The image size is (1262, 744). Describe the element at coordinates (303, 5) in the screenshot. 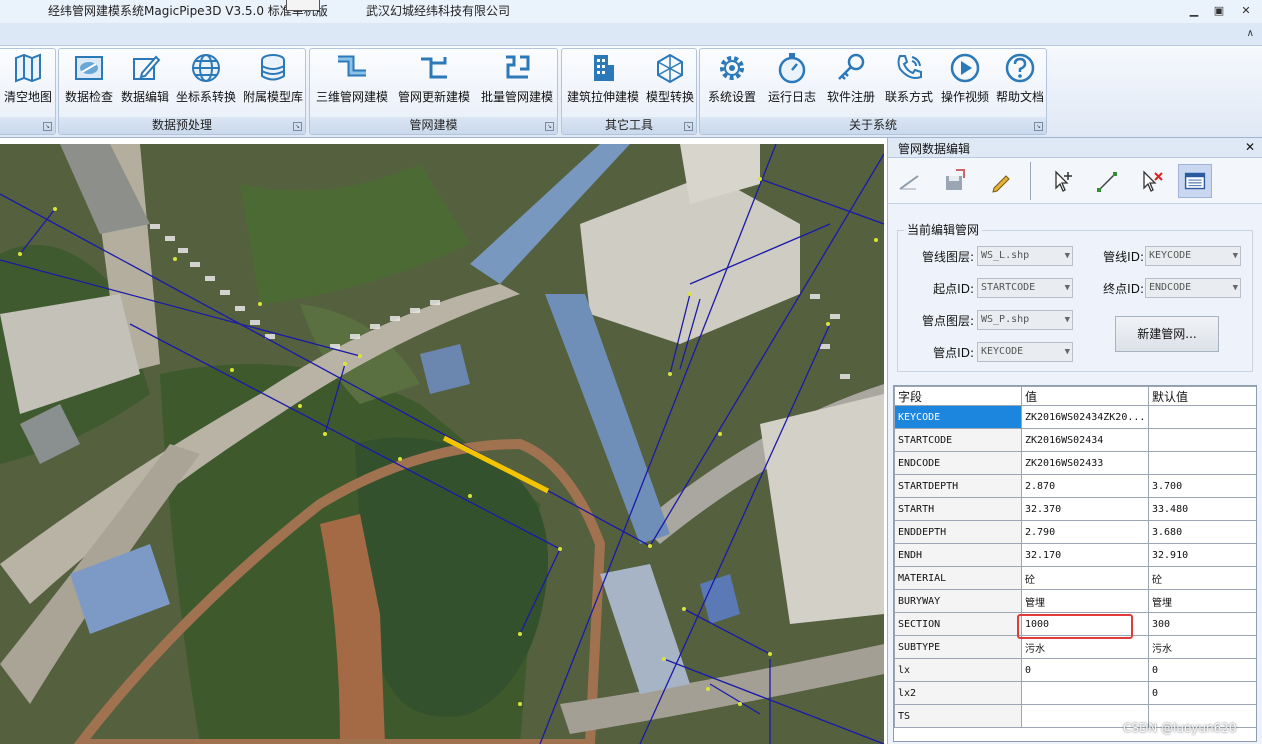

I see `quick-access-box` at that location.